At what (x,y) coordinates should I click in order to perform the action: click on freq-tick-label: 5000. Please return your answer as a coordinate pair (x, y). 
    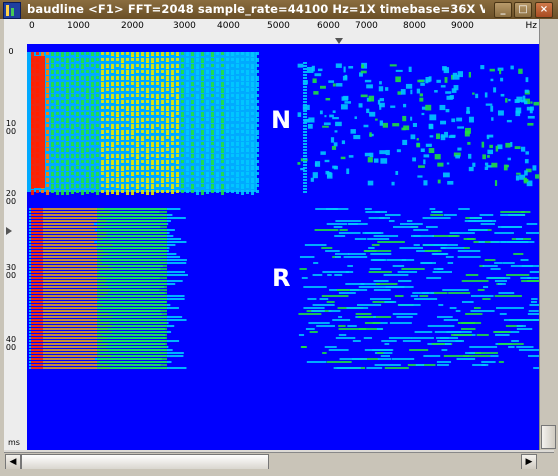
    Looking at the image, I should click on (278, 26).